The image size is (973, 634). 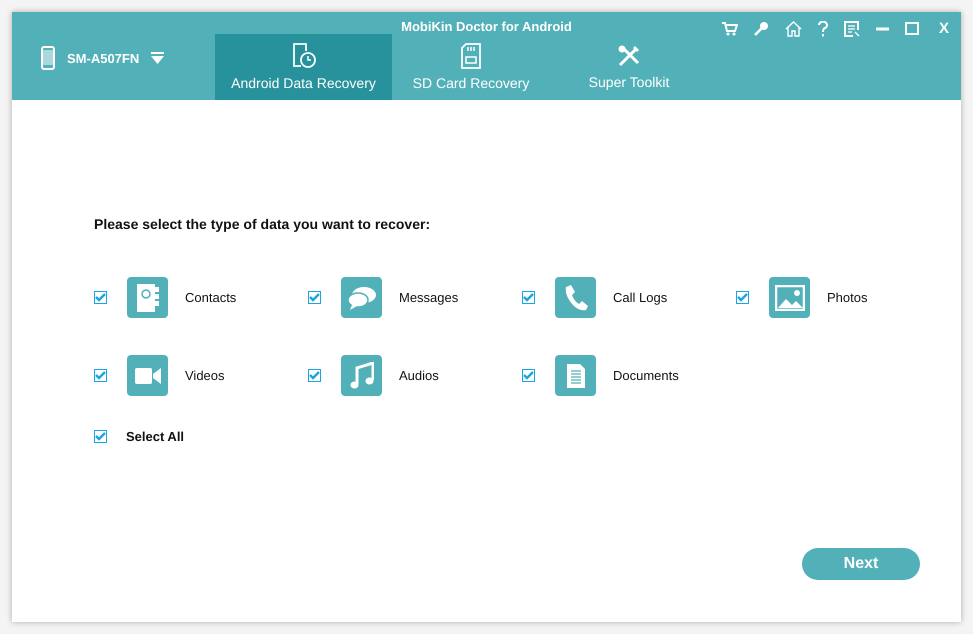 I want to click on data-type-label: Audios, so click(x=419, y=375).